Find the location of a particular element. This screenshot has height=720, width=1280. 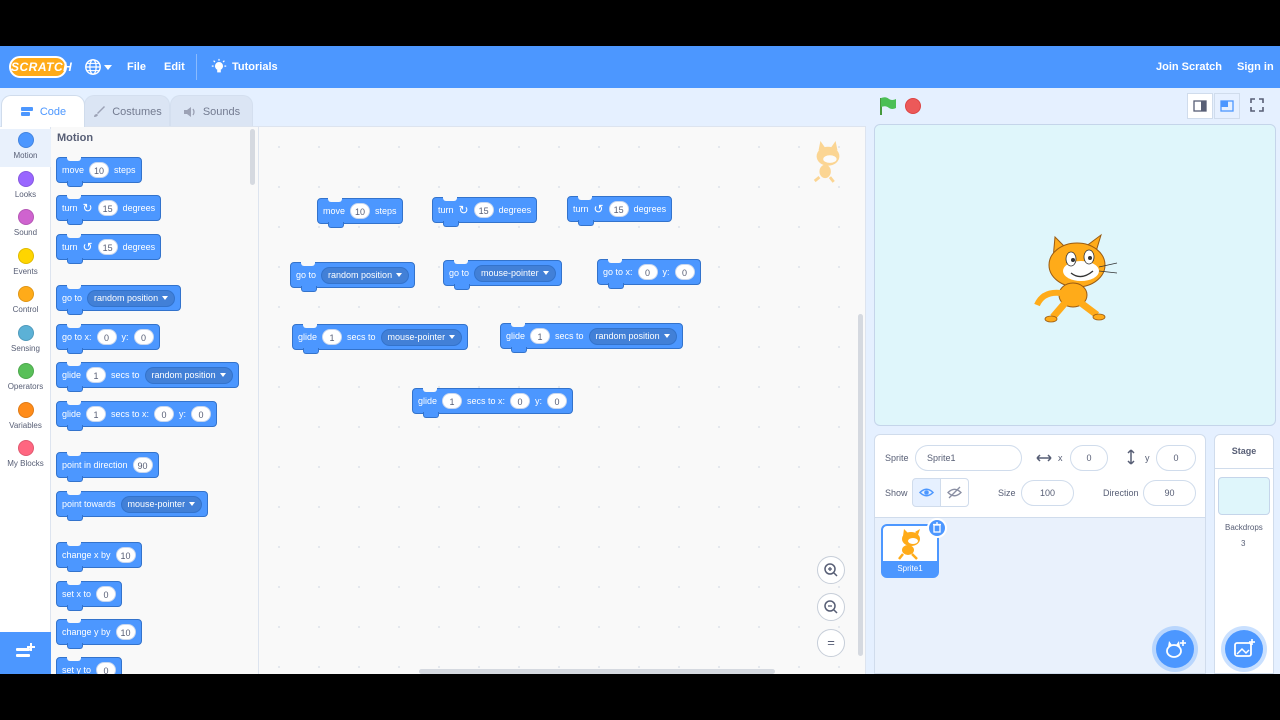

ws-block-glide-random: glide 1 secs to random position is located at coordinates (591, 338).